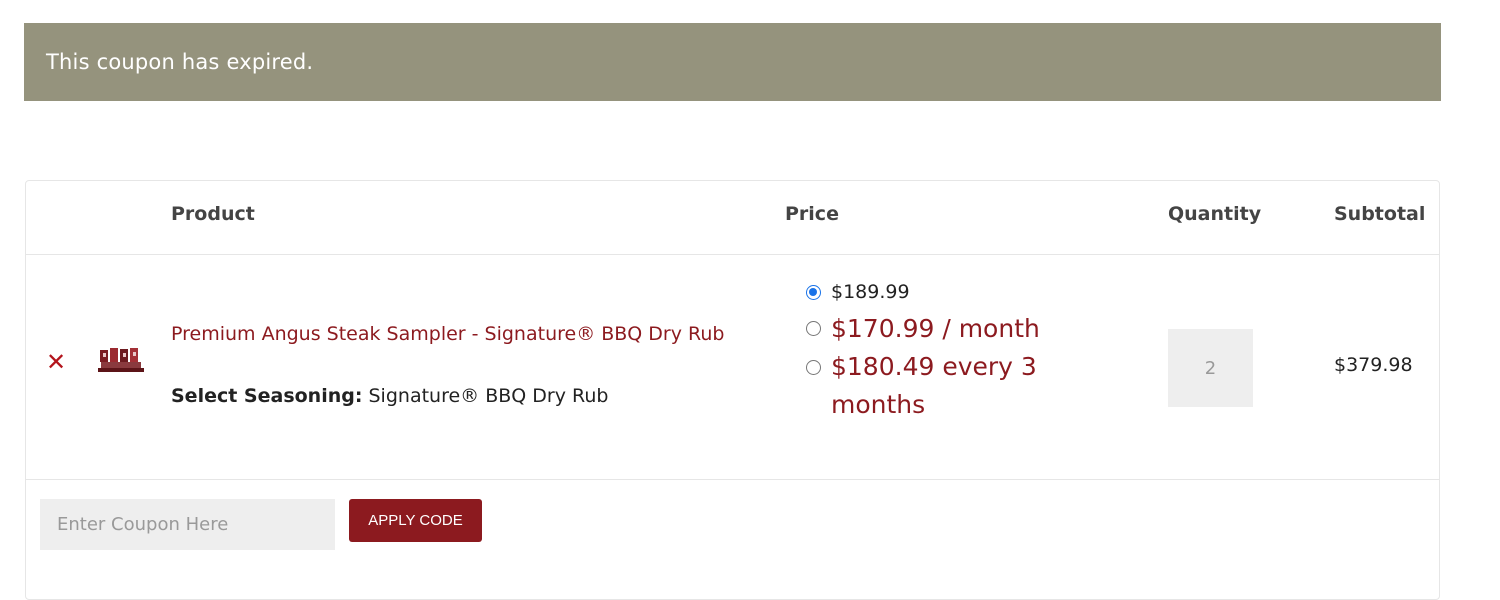 The height and width of the screenshot is (600, 1500). What do you see at coordinates (56, 362) in the screenshot?
I see `remove-item-icon: ✕` at bounding box center [56, 362].